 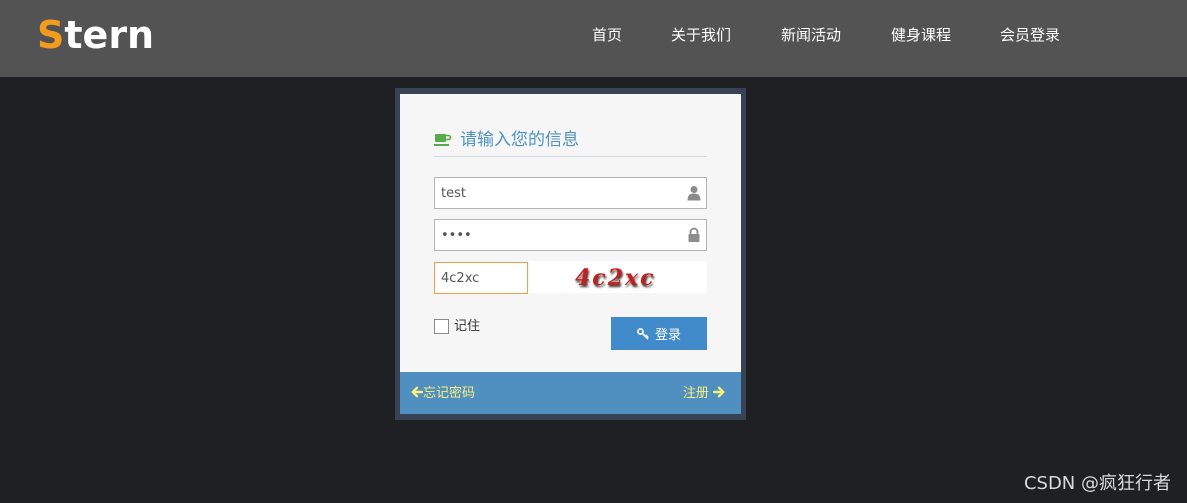 I want to click on nav-item-news: 新闻活动, so click(x=811, y=35).